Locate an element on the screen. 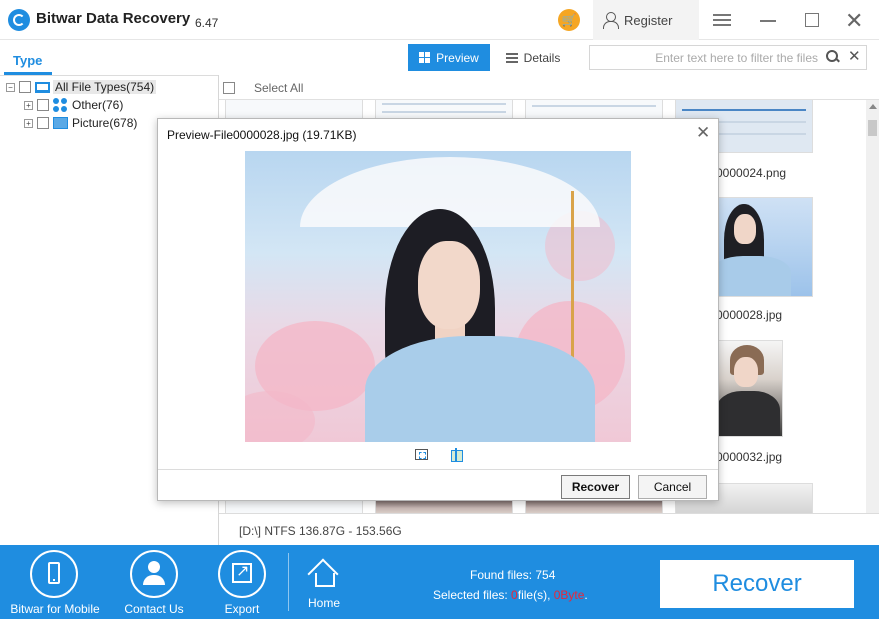 Image resolution: width=879 pixels, height=619 pixels. tree-item-other: + Other(76) is located at coordinates (73, 105).